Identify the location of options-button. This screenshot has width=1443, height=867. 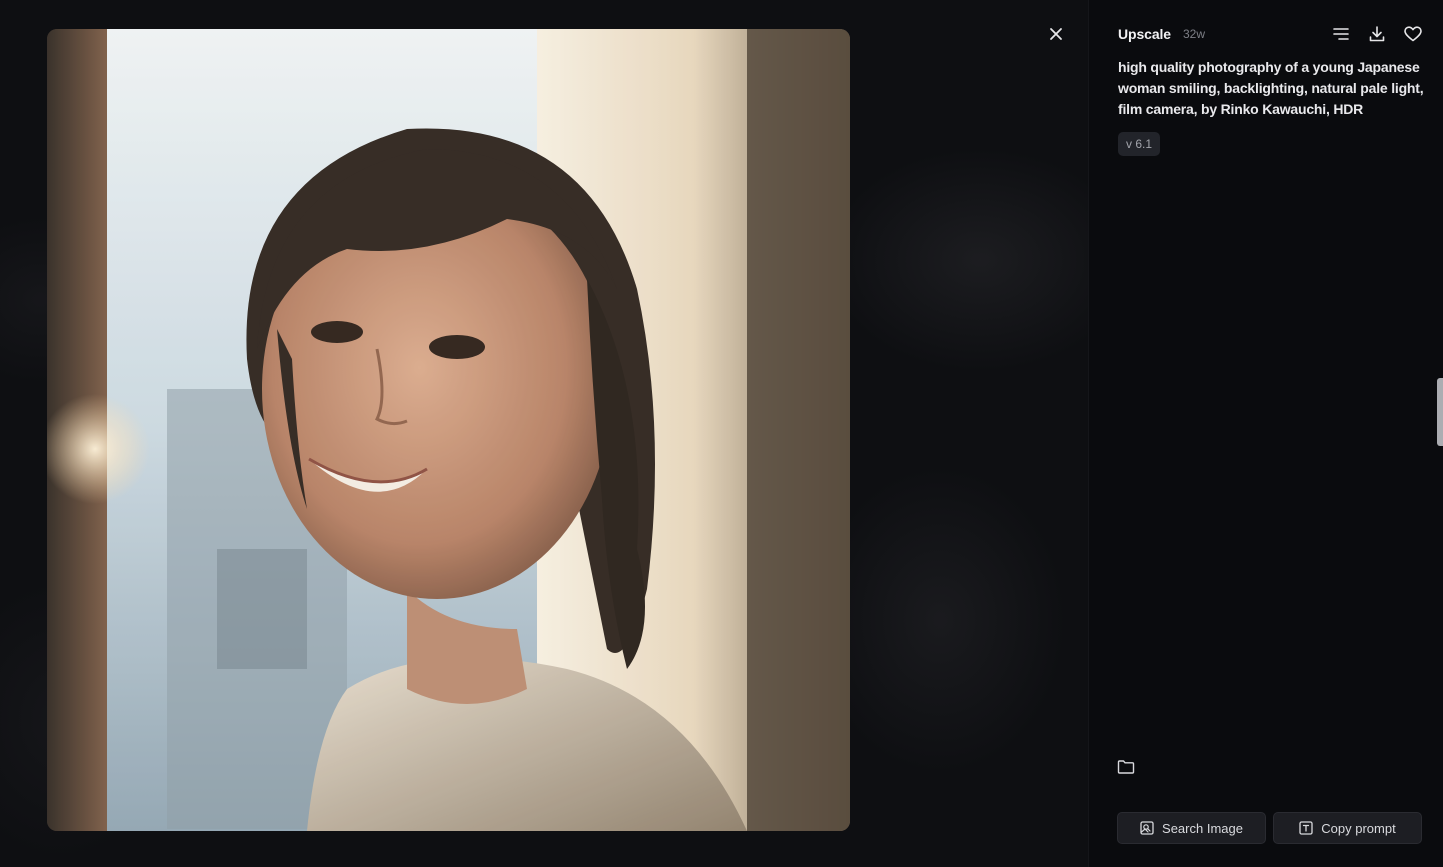
(1341, 34).